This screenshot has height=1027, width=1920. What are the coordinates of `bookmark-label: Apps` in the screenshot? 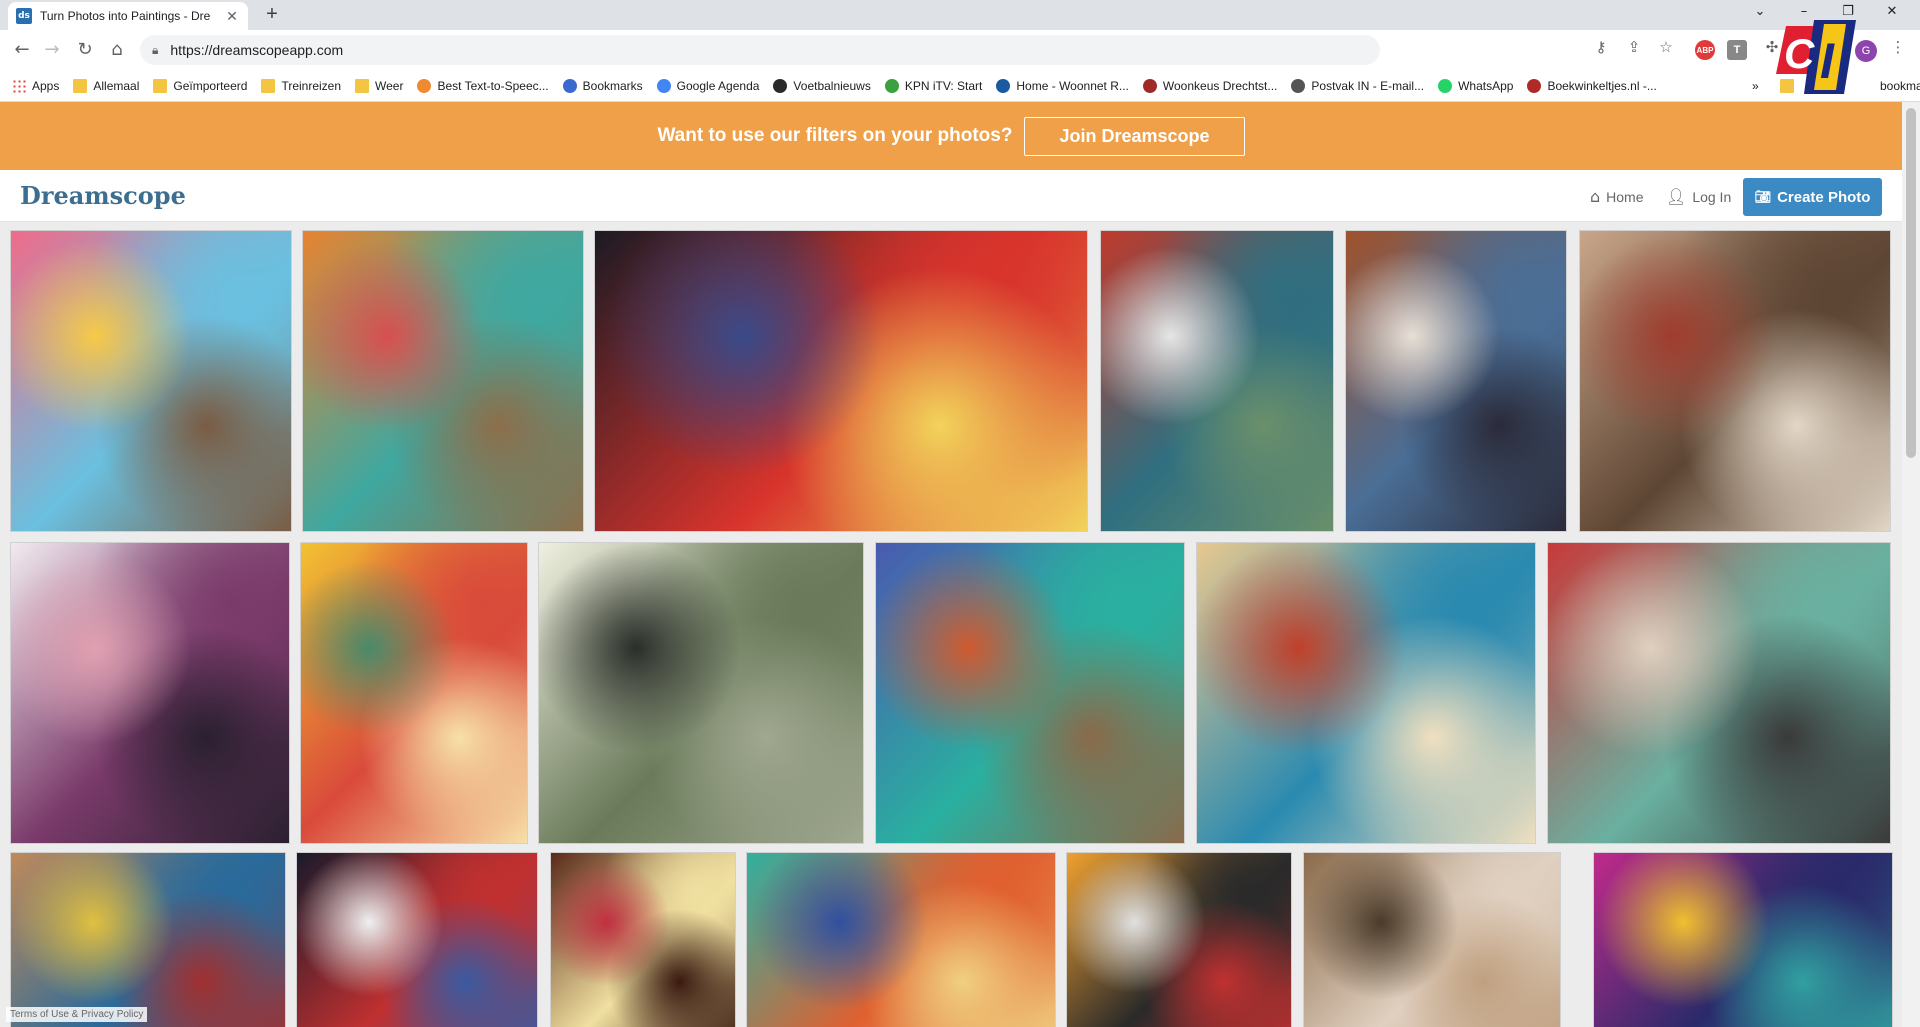 It's located at (46, 85).